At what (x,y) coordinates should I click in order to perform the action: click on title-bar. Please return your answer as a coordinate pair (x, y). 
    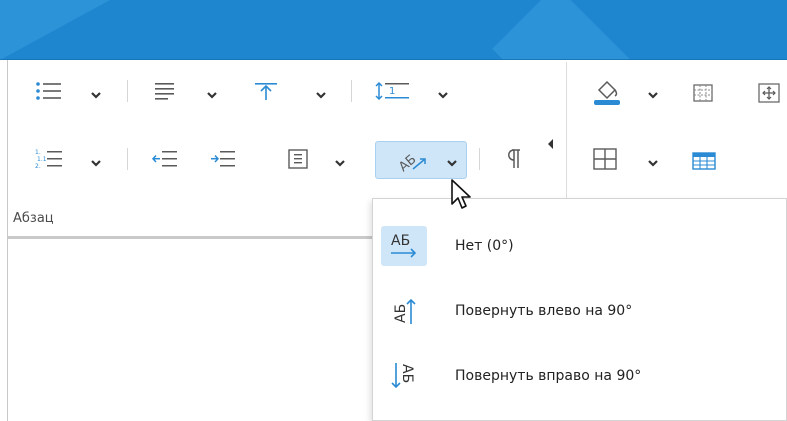
    Looking at the image, I should click on (393, 30).